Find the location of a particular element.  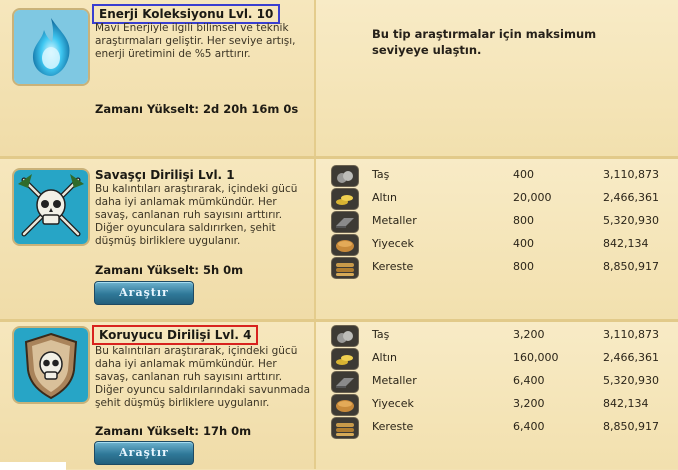

resource-required: 20,000 is located at coordinates (532, 197).